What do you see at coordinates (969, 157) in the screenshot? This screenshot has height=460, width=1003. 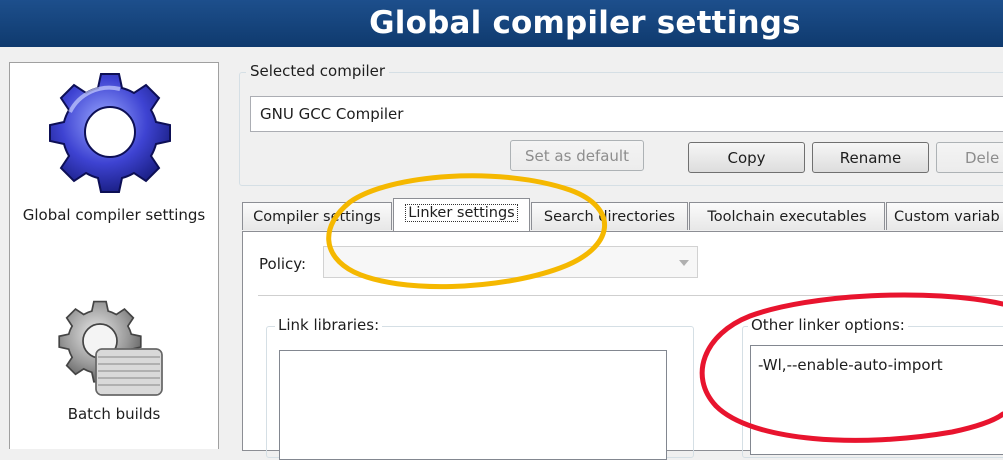 I see `delete-button: Dele` at bounding box center [969, 157].